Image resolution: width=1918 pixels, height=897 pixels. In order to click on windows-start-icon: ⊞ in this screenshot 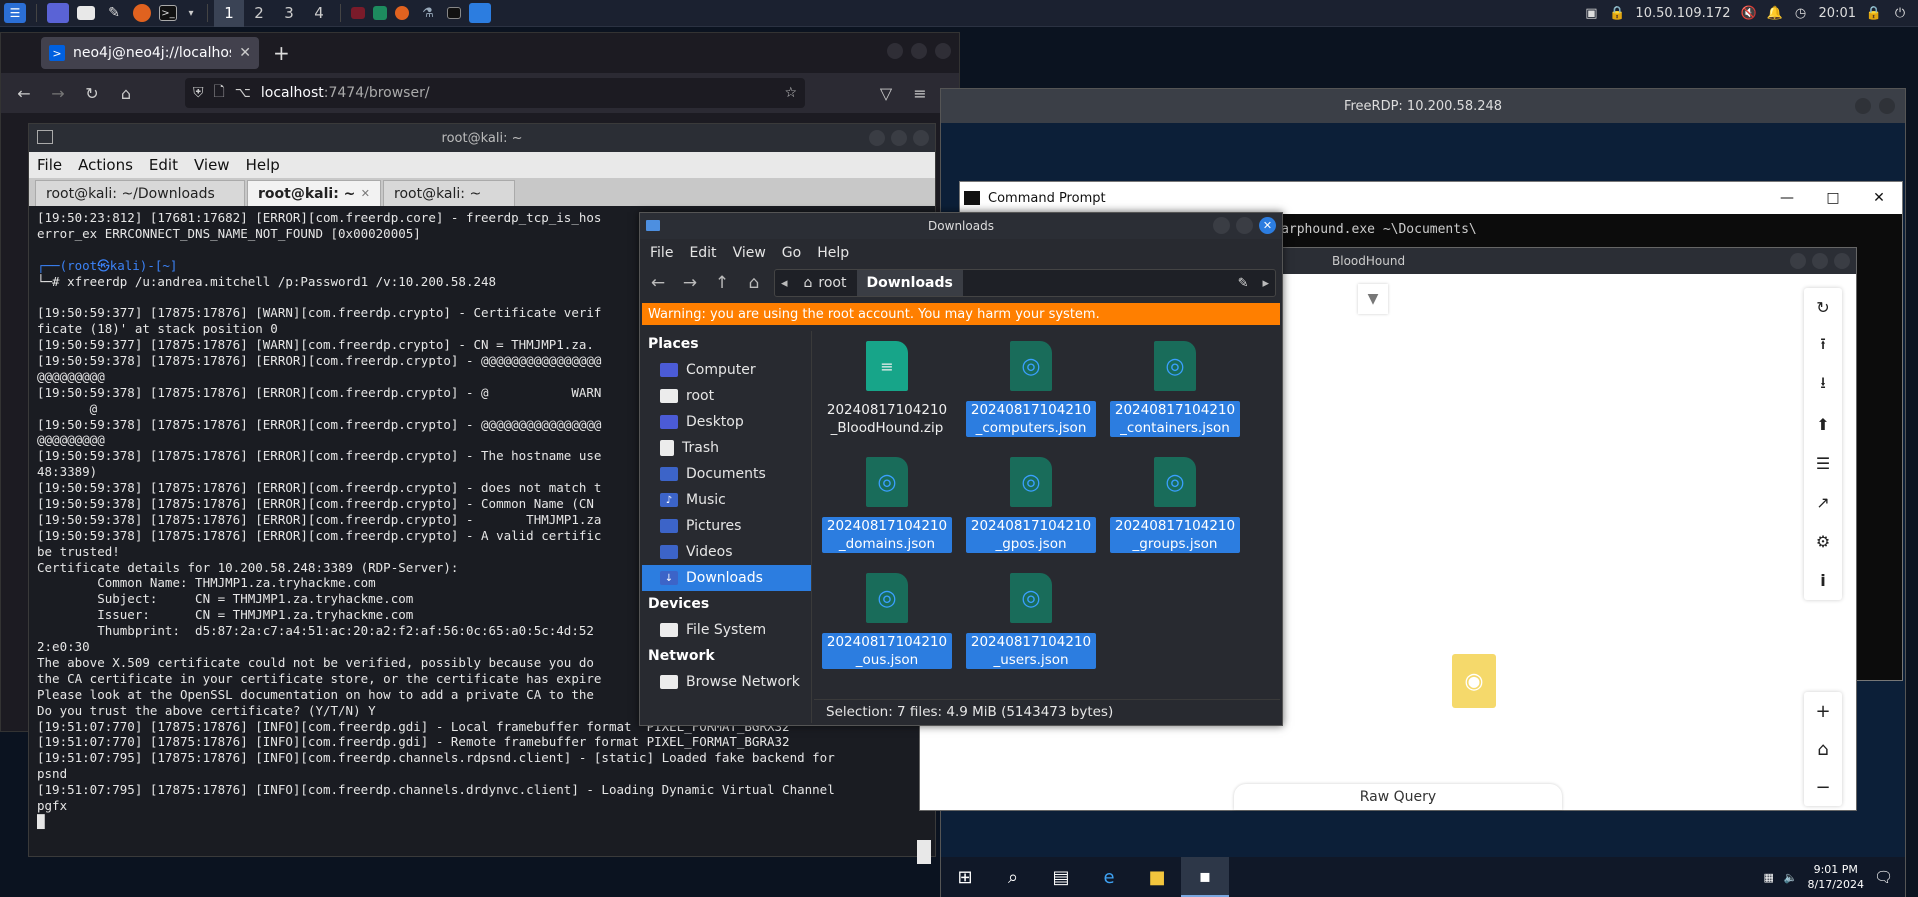, I will do `click(965, 877)`.